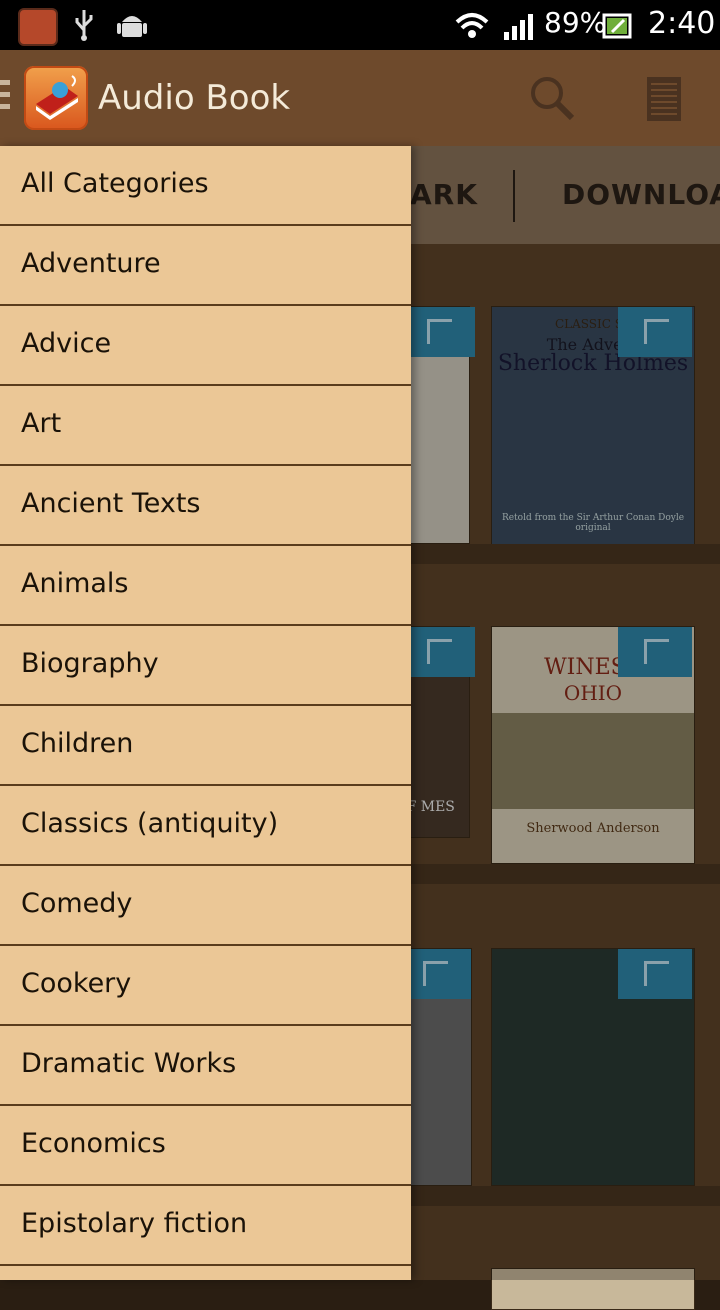 The width and height of the screenshot is (720, 1310). Describe the element at coordinates (41, 423) in the screenshot. I see `drawer-item-label: Art` at that location.